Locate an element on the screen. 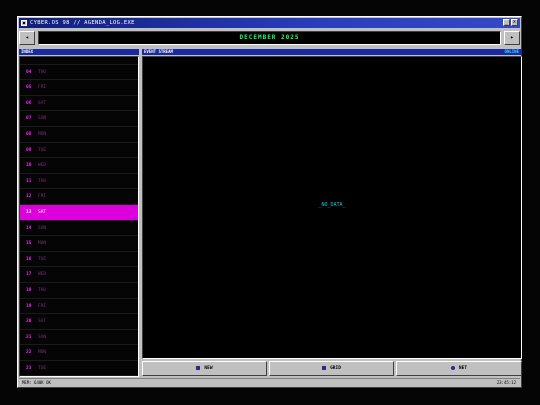  status-bar: MEM: 640K OK 23:45:12 is located at coordinates (269, 382).